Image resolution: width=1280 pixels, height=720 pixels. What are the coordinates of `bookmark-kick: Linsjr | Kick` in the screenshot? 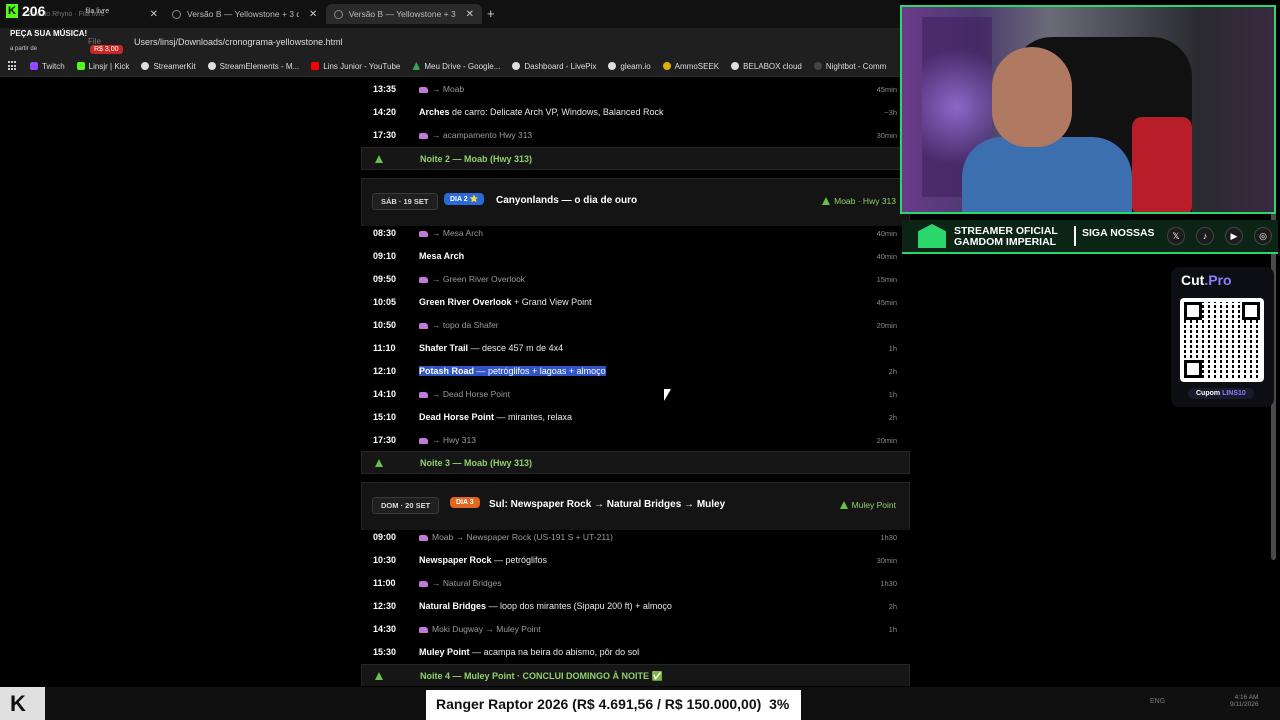 It's located at (103, 66).